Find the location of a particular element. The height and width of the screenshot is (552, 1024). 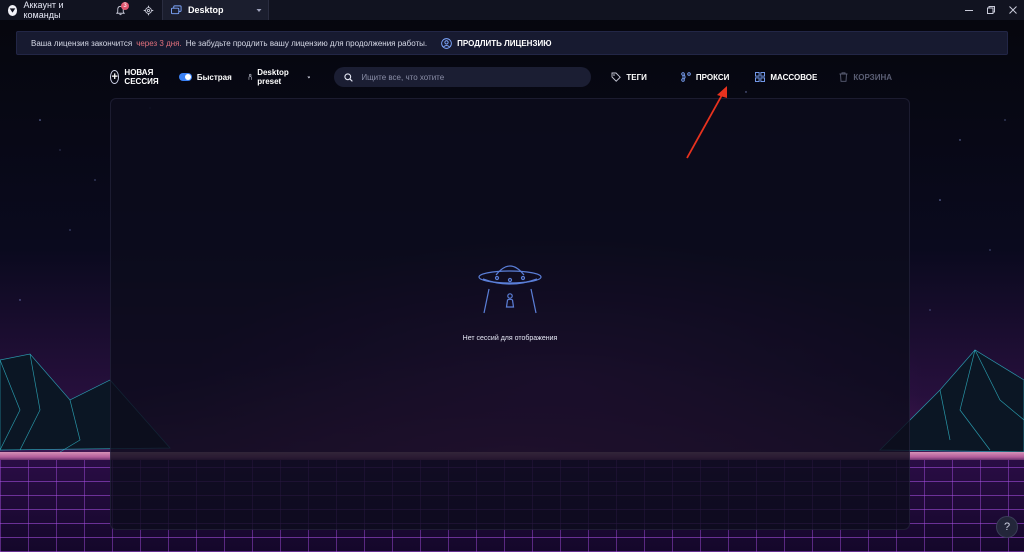

fast-mode-toggle: Быстрая is located at coordinates (205, 77).